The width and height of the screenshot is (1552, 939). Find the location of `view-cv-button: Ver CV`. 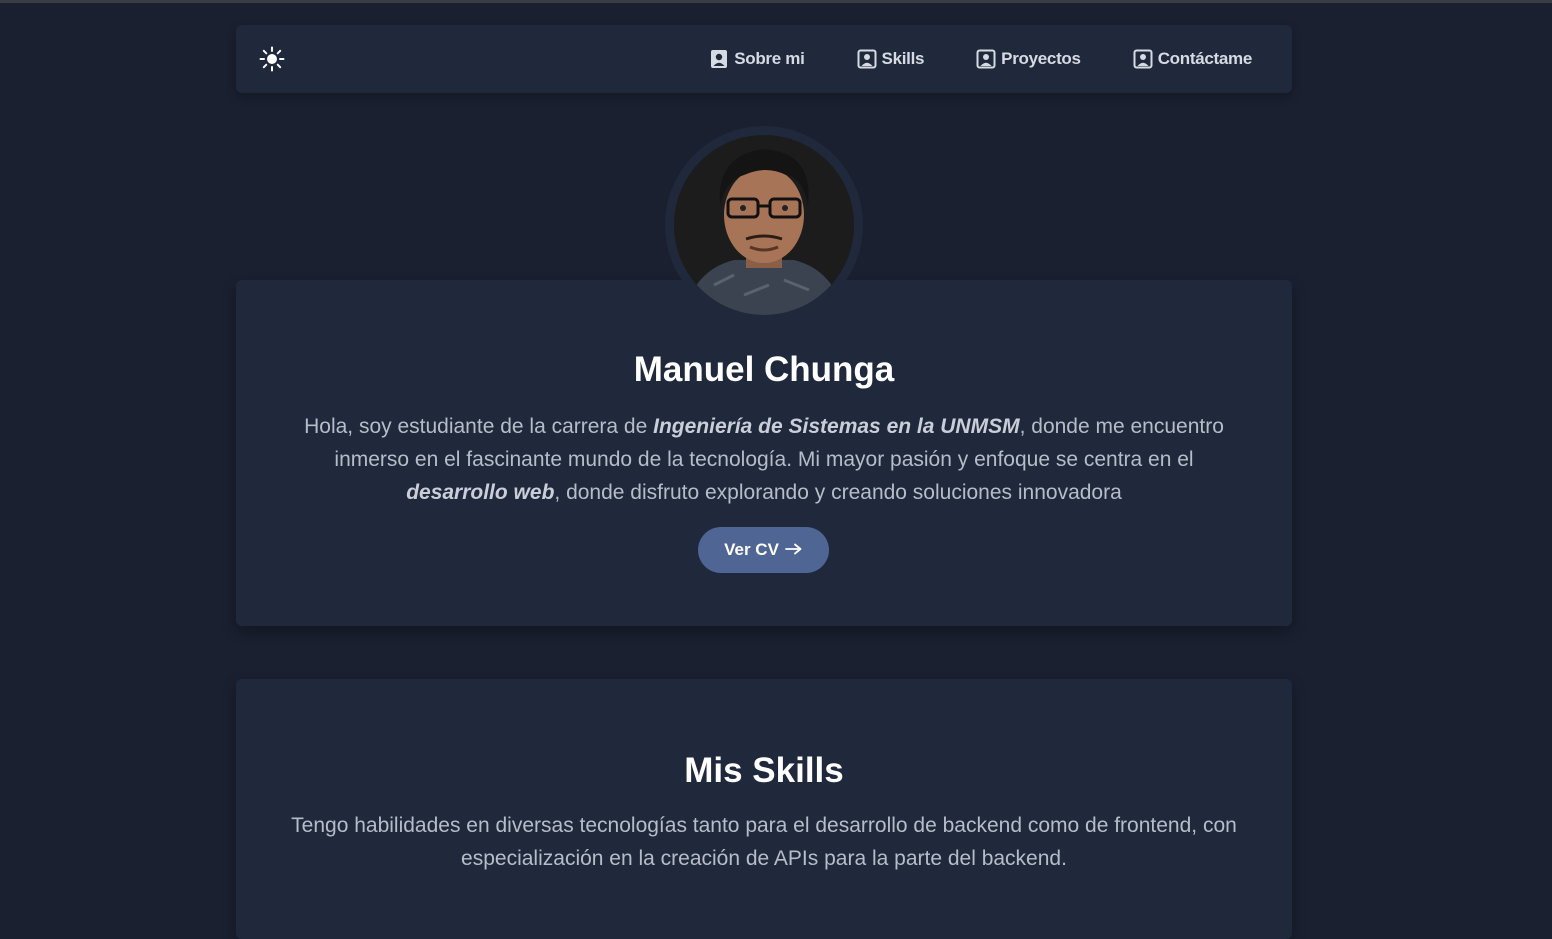

view-cv-button: Ver CV is located at coordinates (763, 550).